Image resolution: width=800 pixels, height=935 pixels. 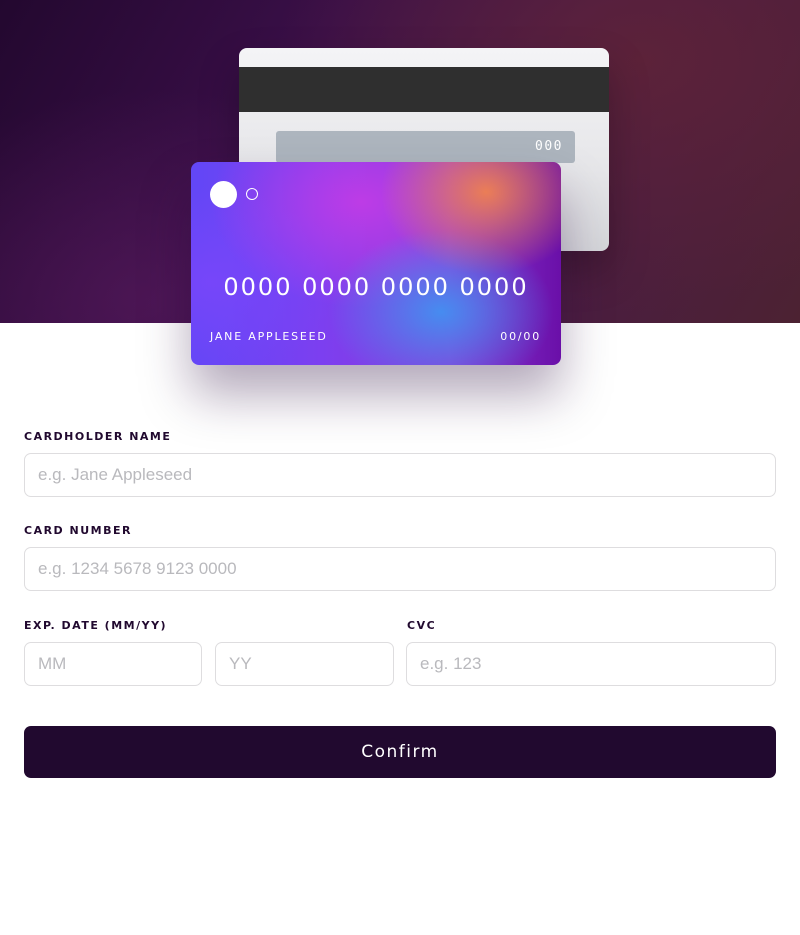 What do you see at coordinates (400, 752) in the screenshot?
I see `confirm-button: Confirm` at bounding box center [400, 752].